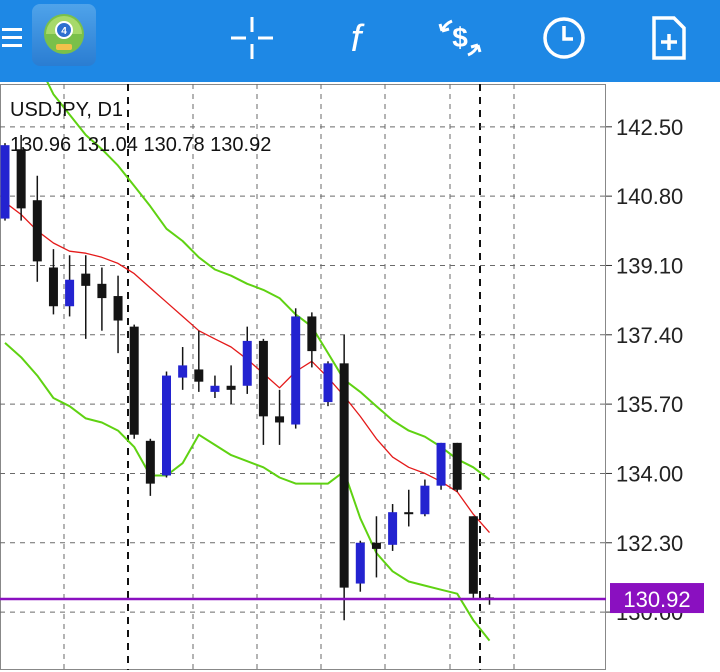  Describe the element at coordinates (649, 265) in the screenshot. I see `y-tick-label: 139.10` at that location.